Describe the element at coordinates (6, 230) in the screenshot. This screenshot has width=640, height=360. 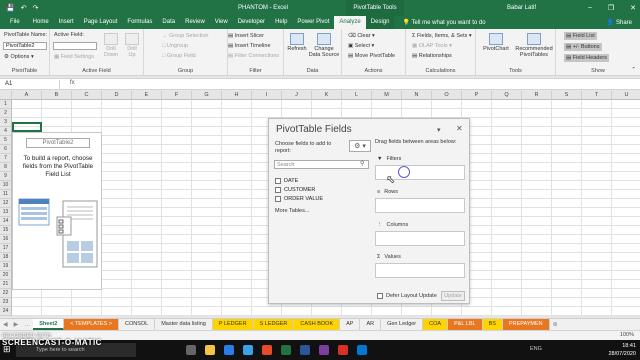
I see `row-header: 15` at that location.